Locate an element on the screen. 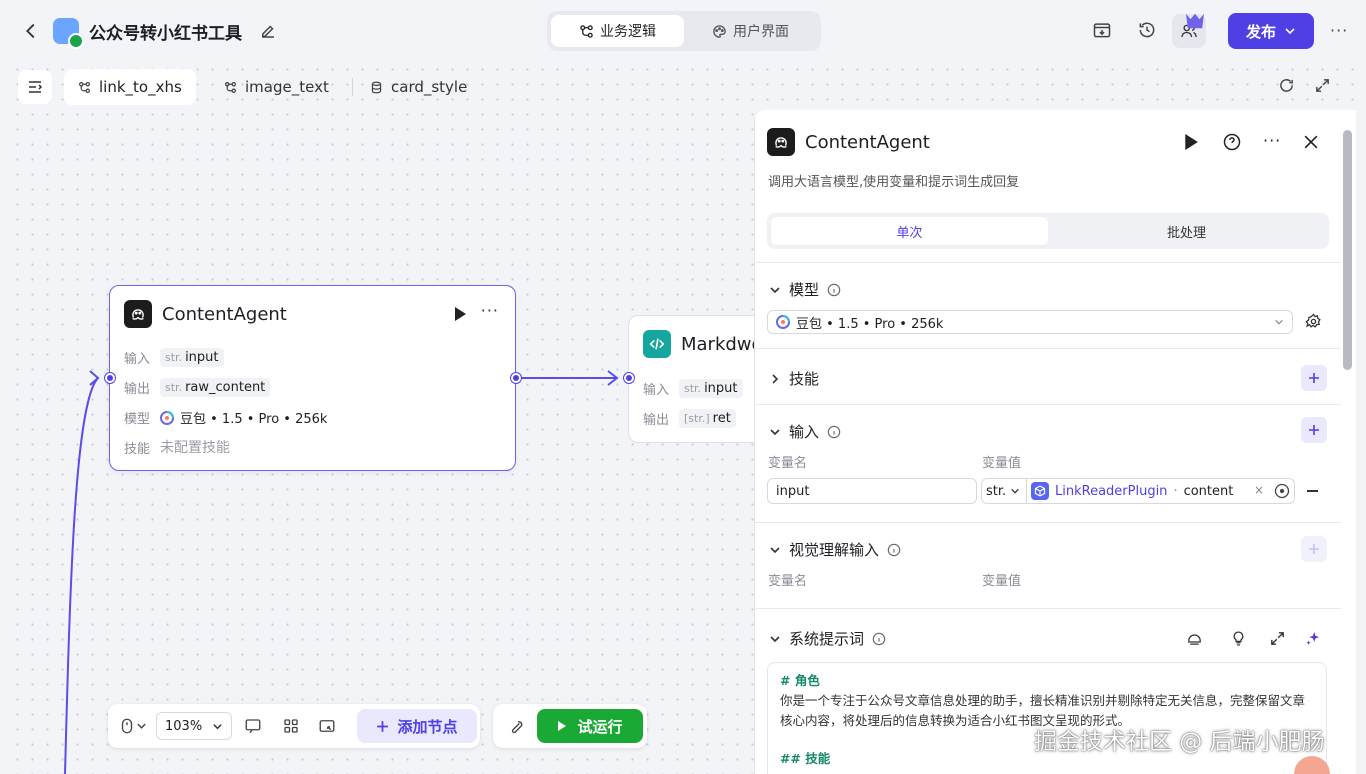 Image resolution: width=1366 pixels, height=774 pixels. section-skills: 技能 is located at coordinates (794, 378).